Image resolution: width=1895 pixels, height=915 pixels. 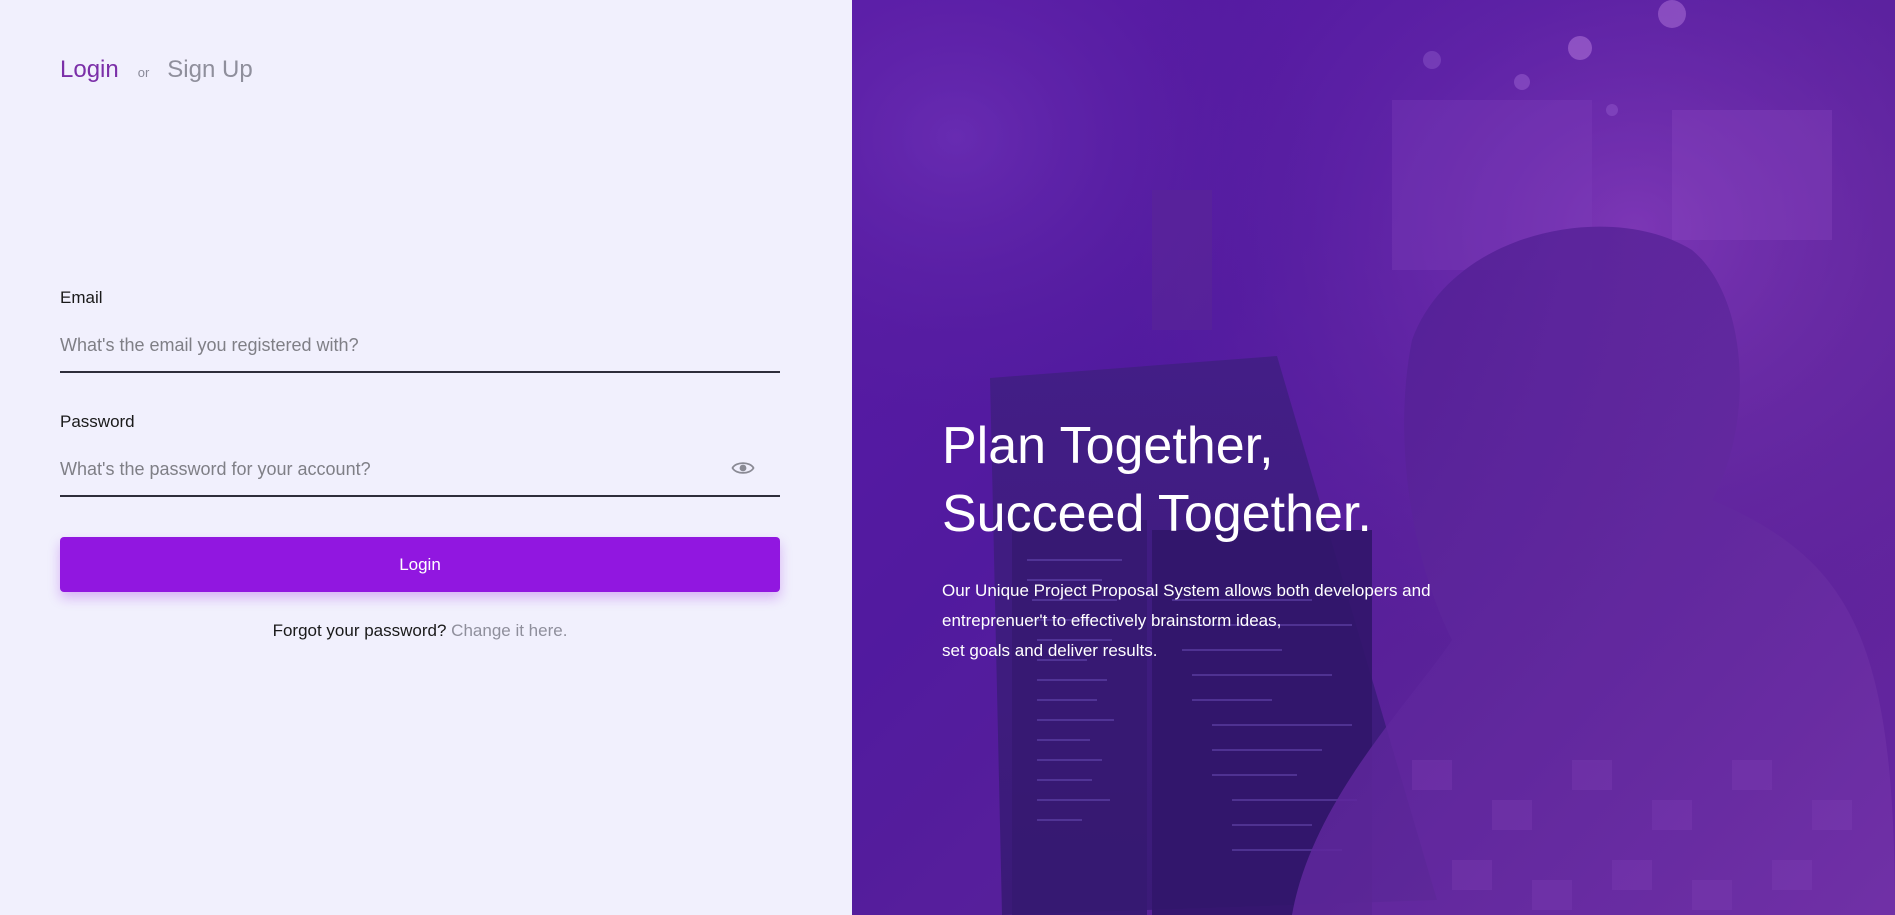 What do you see at coordinates (1157, 514) in the screenshot?
I see `hero-title-line-2: Succeed Together.` at bounding box center [1157, 514].